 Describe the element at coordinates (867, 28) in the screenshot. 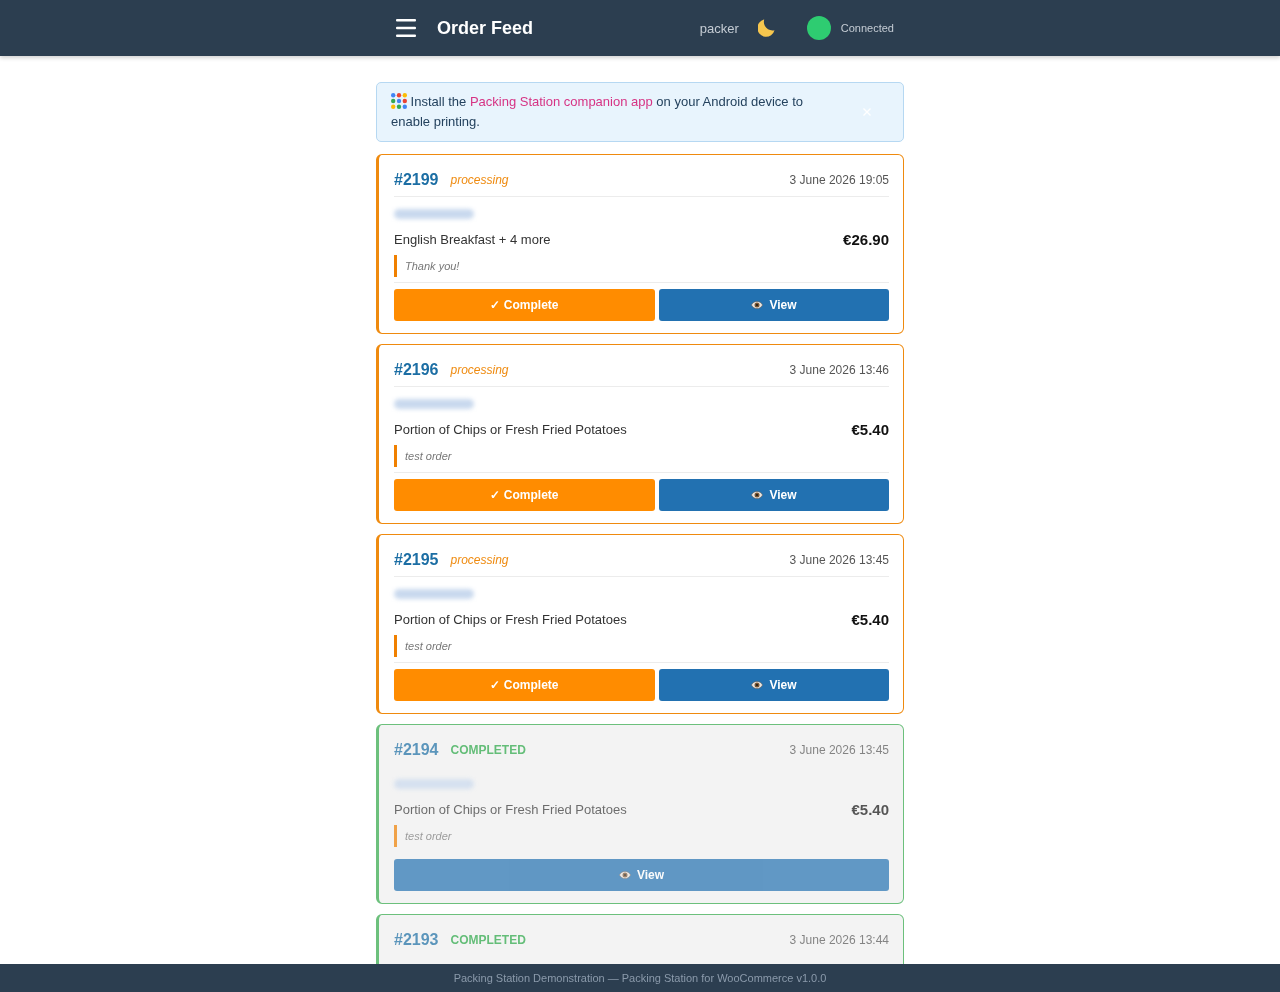

I see `connection-status: Connected` at that location.